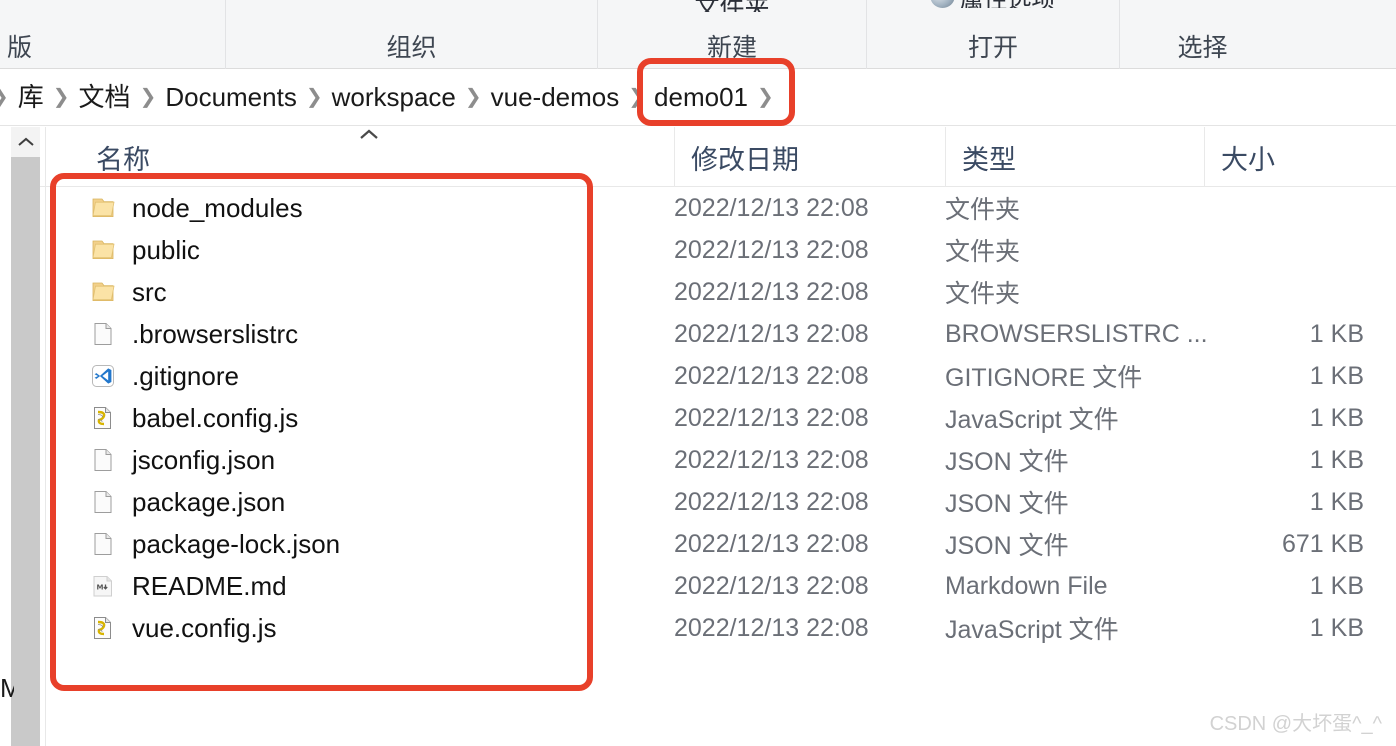 This screenshot has width=1396, height=746. What do you see at coordinates (19, 48) in the screenshot?
I see `ribbon-group-label: 版` at bounding box center [19, 48].